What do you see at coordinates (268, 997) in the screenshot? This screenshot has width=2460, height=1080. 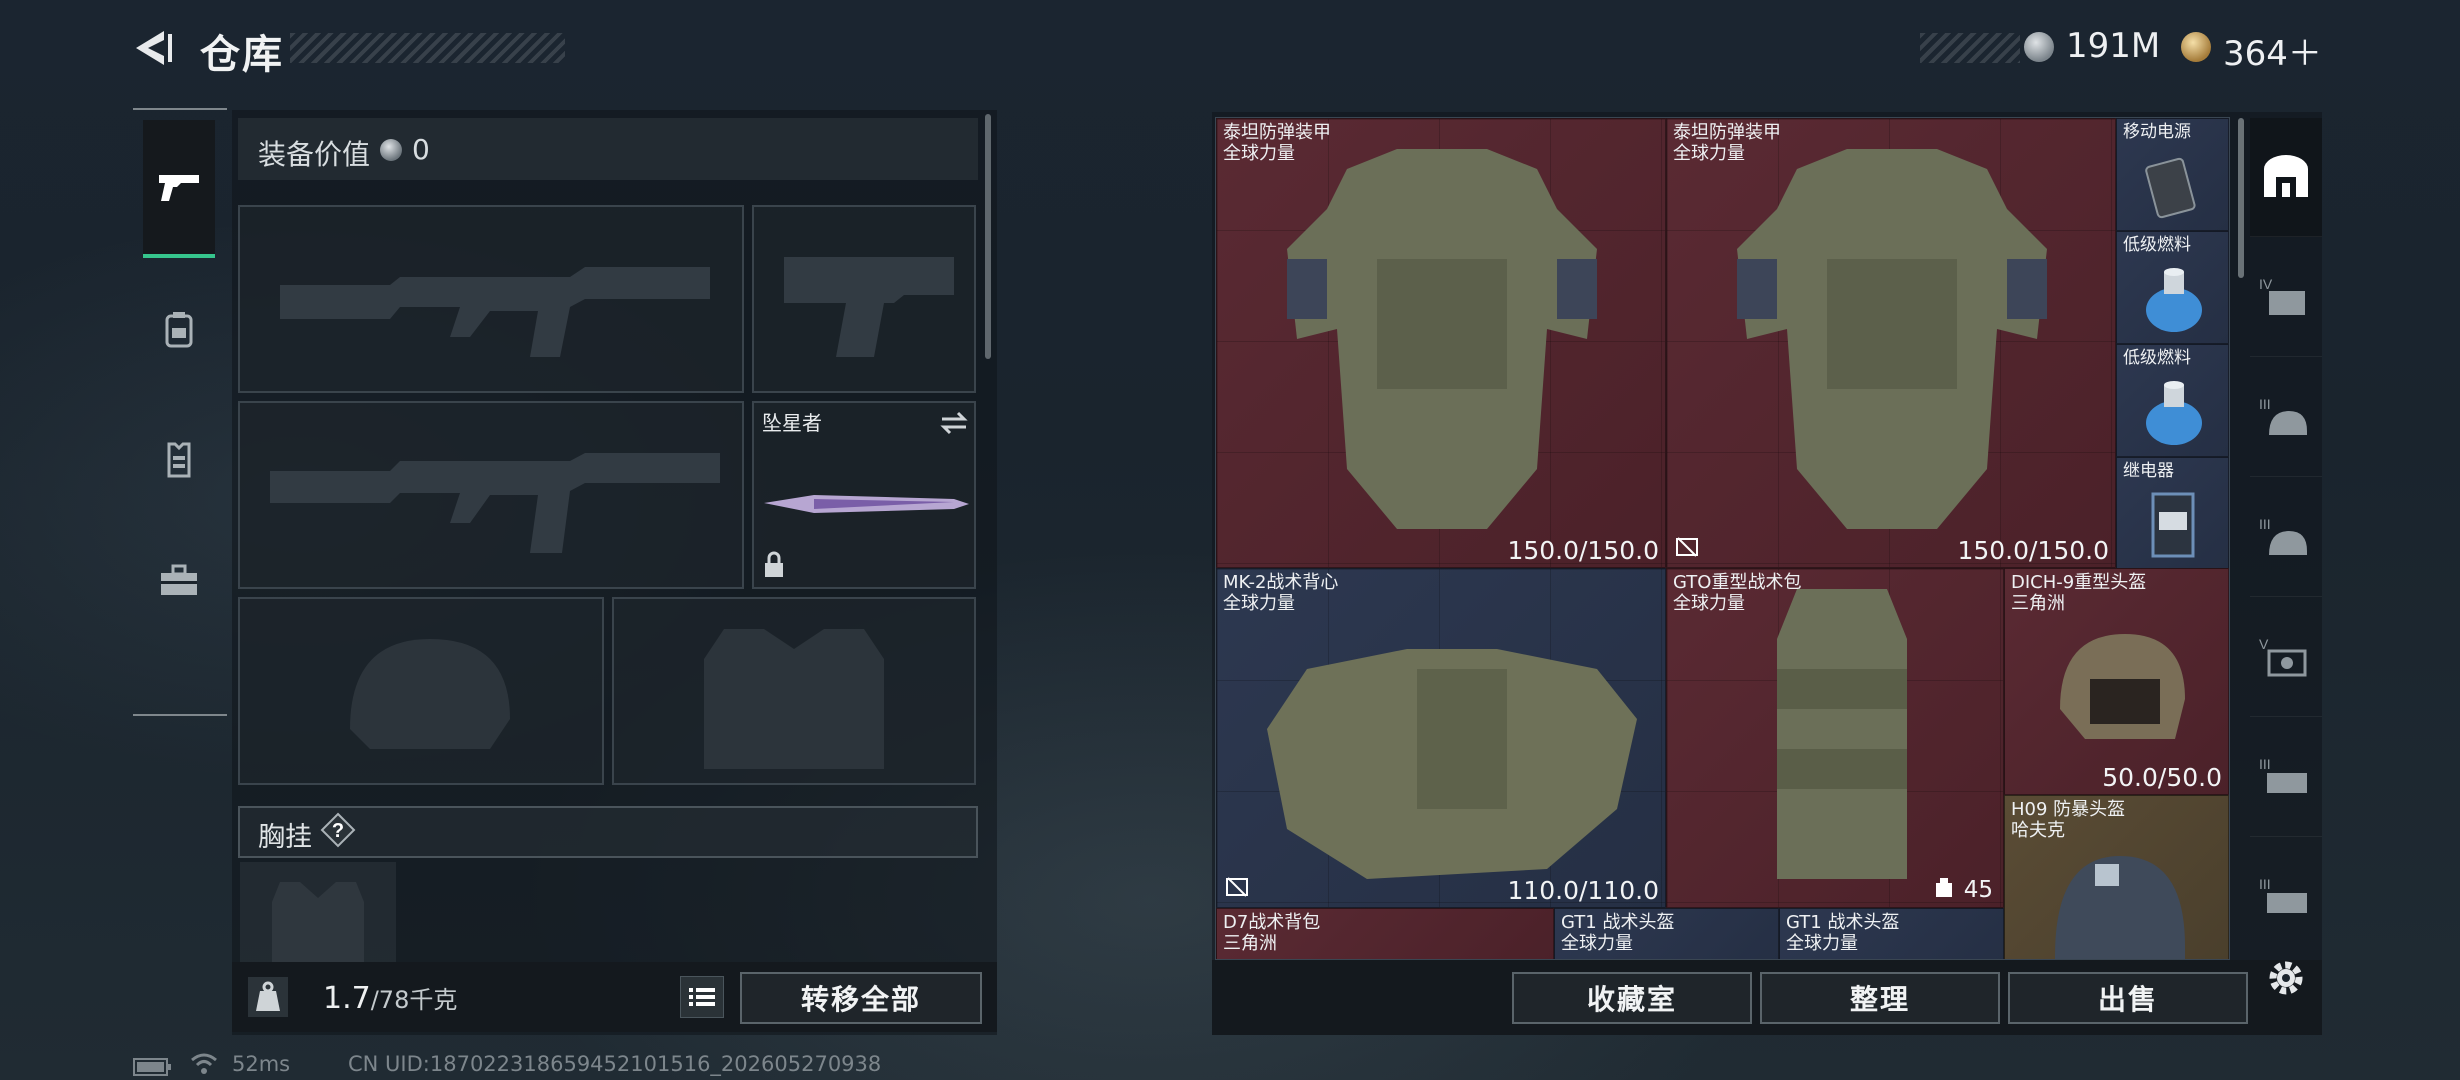 I see `weight-icon` at bounding box center [268, 997].